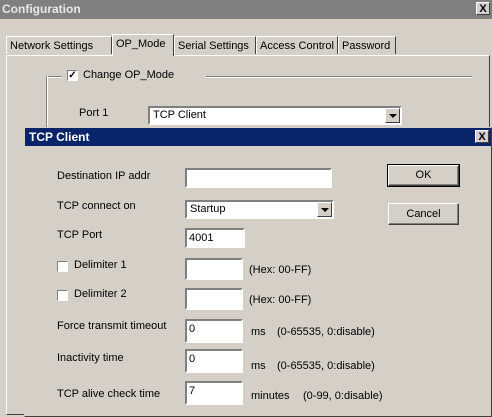 The width and height of the screenshot is (492, 417). Describe the element at coordinates (214, 361) in the screenshot. I see `inactivity-input: 0` at that location.